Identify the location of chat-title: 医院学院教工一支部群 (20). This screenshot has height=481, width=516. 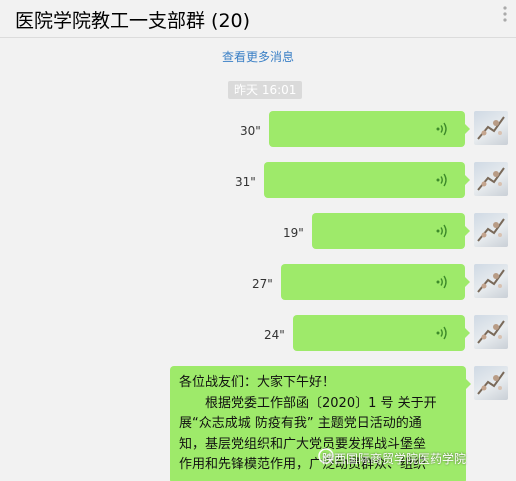
(133, 21).